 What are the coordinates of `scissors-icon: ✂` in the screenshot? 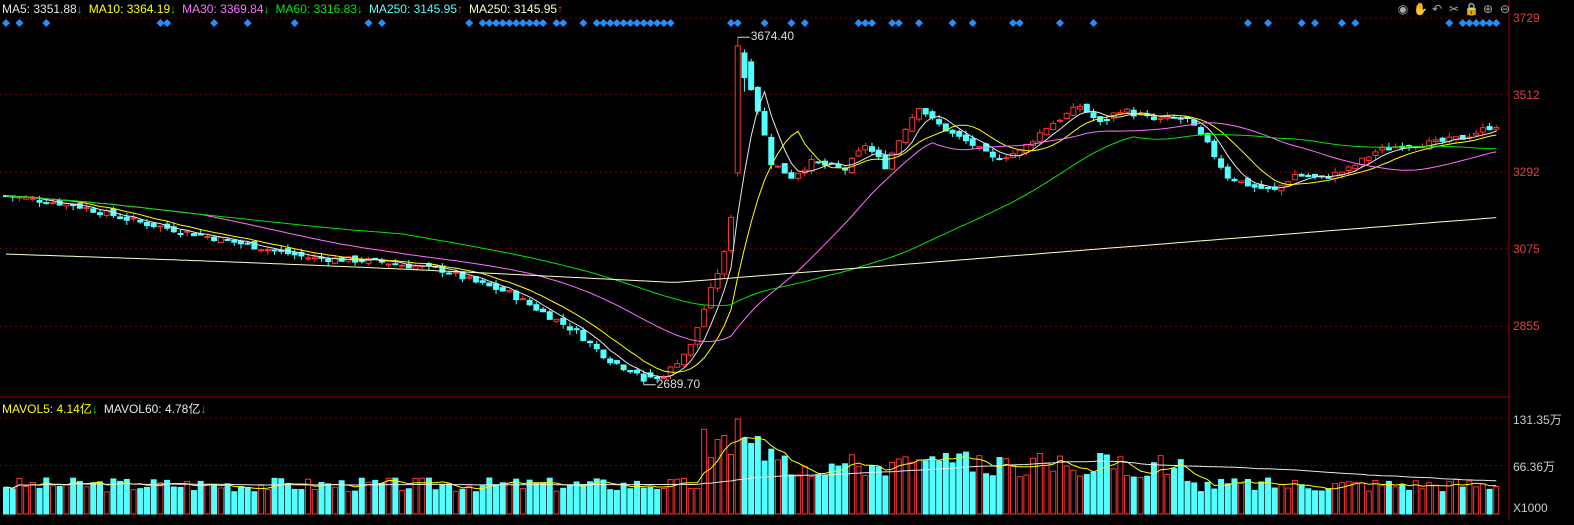 It's located at (1454, 9).